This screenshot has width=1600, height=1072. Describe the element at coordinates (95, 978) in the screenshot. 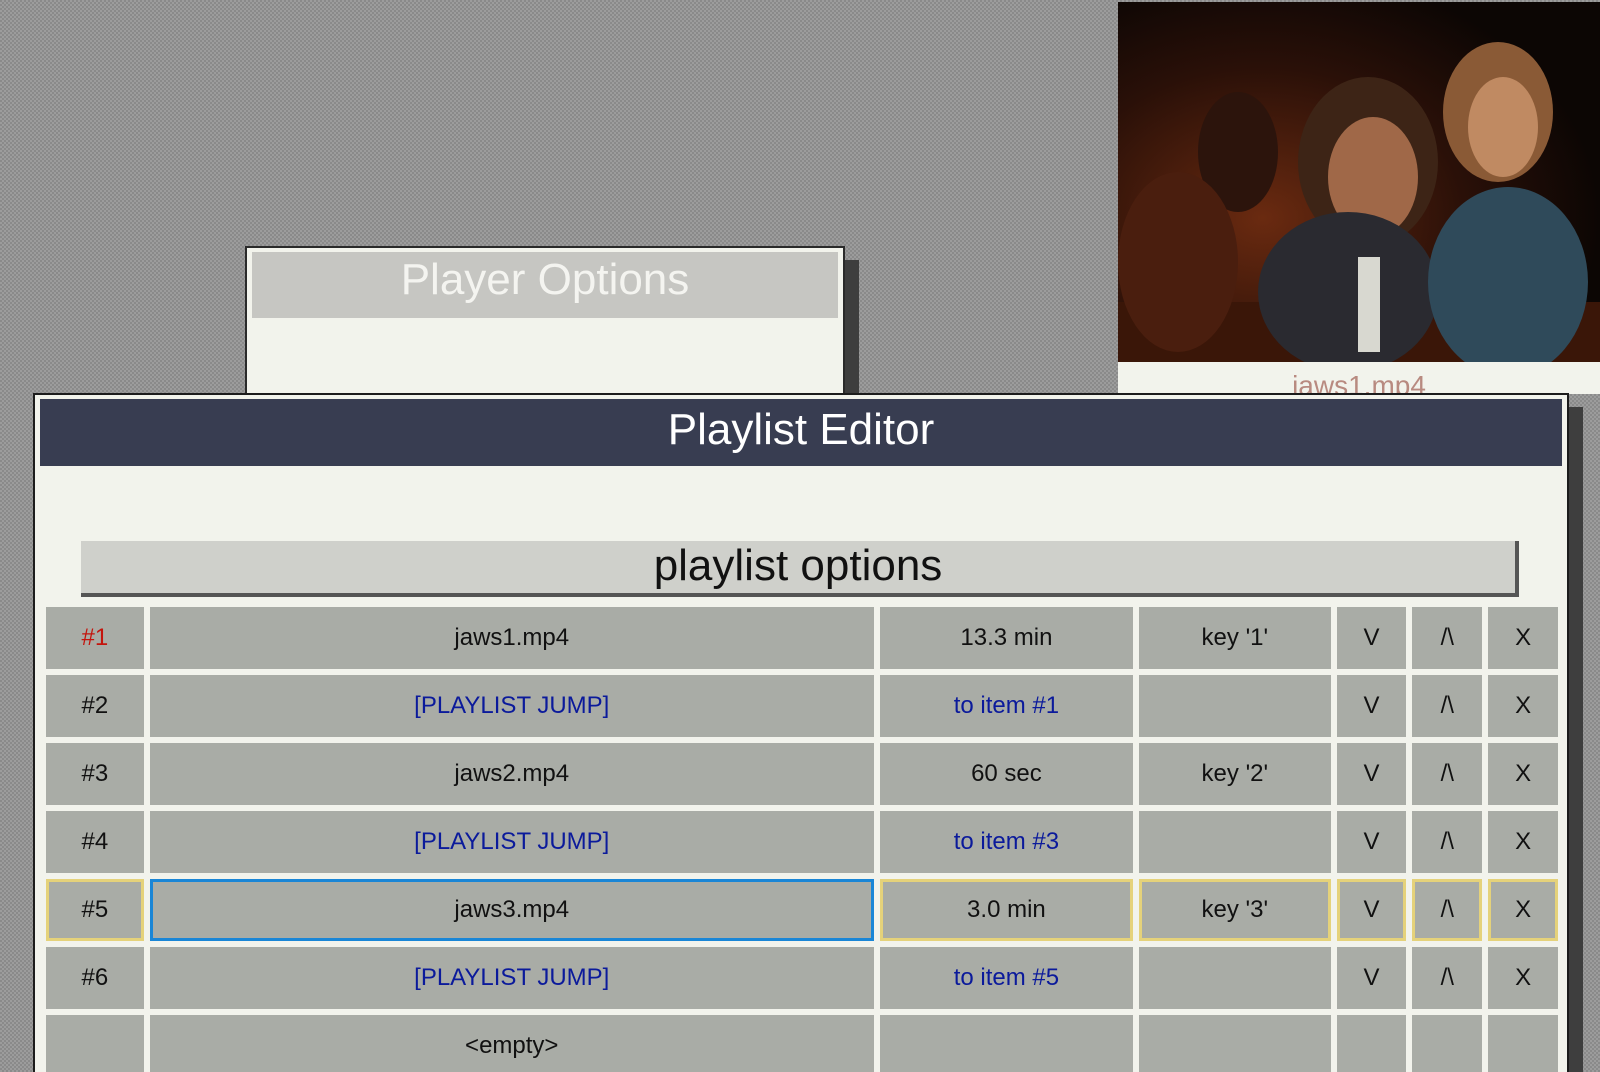

I see `item-number: #6` at that location.